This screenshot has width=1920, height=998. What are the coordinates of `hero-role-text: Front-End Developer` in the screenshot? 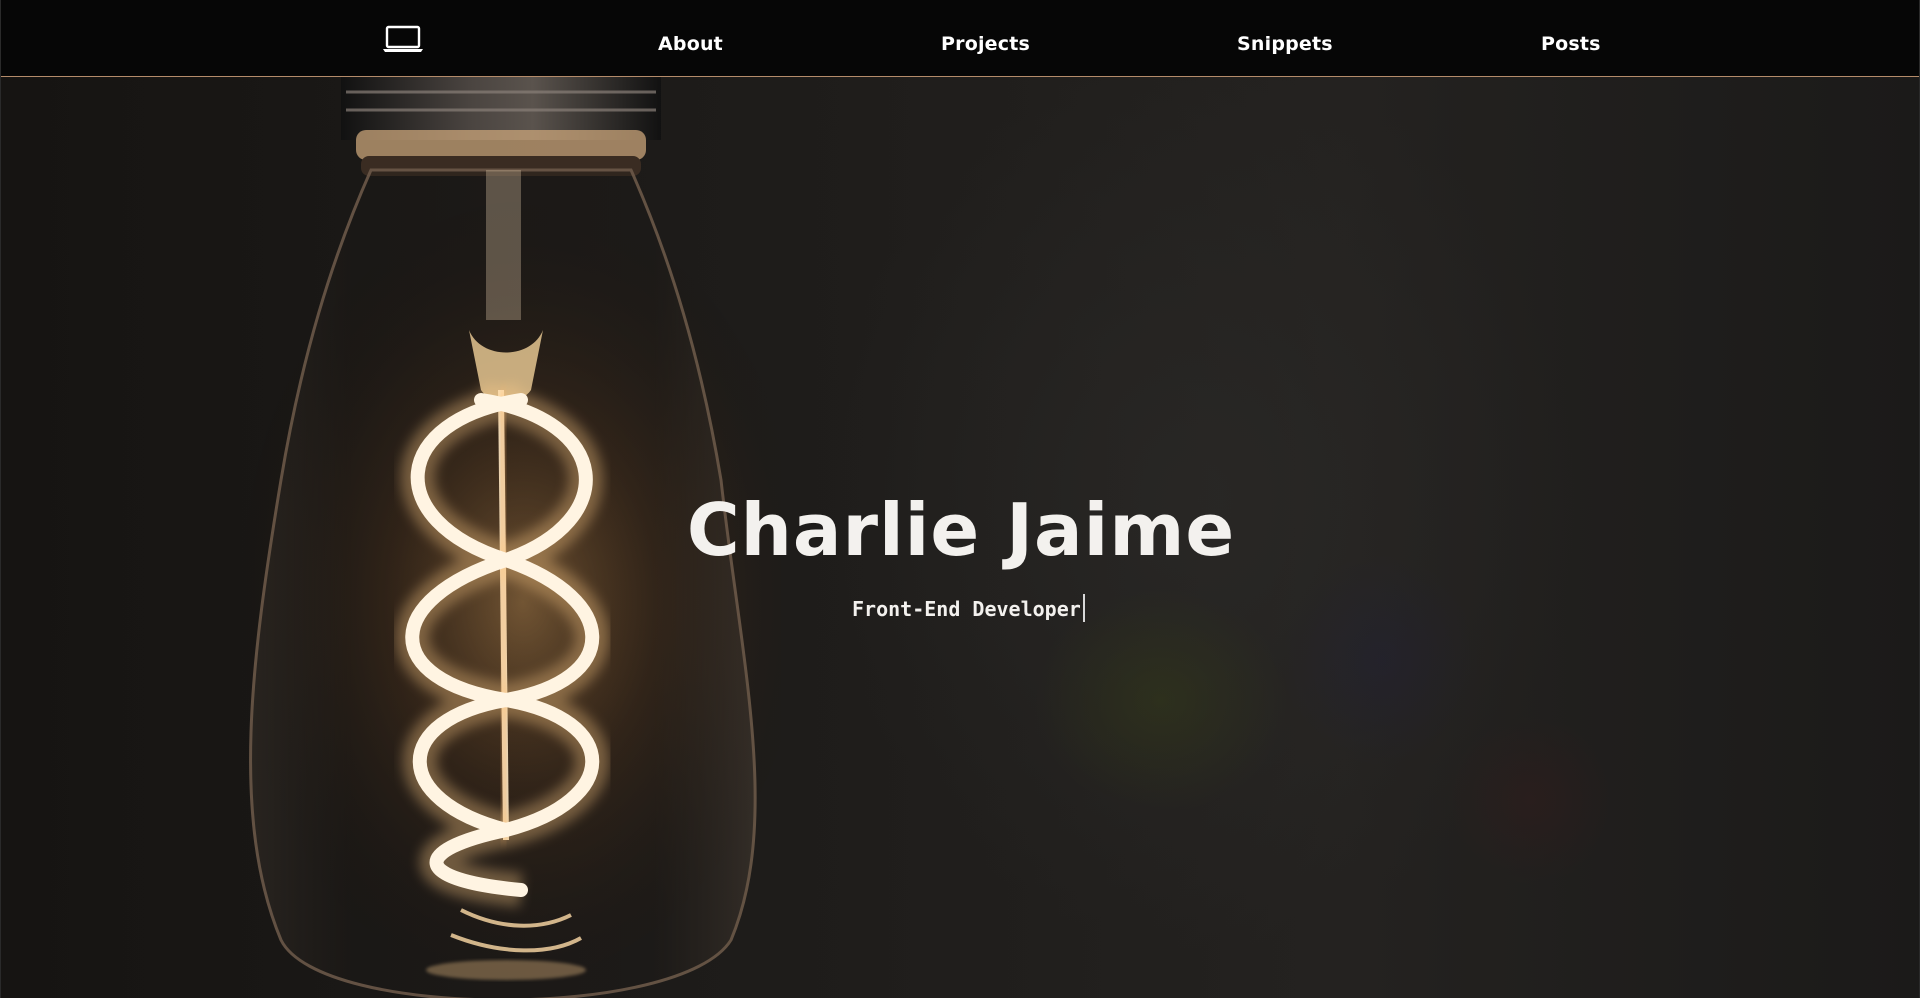 It's located at (966, 609).